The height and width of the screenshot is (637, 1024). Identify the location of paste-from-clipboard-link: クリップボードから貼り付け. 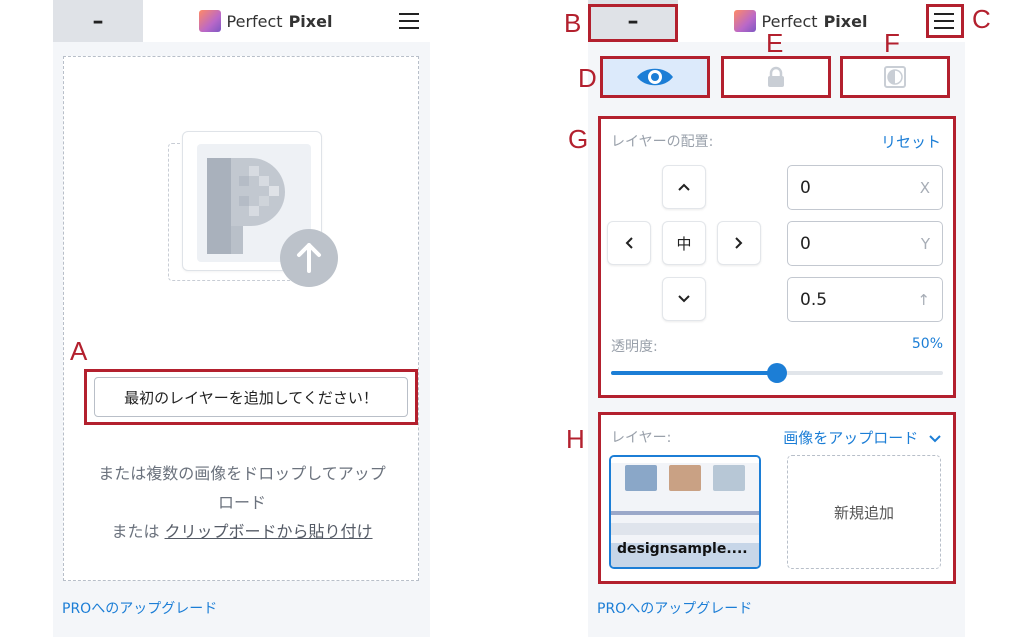
(269, 531).